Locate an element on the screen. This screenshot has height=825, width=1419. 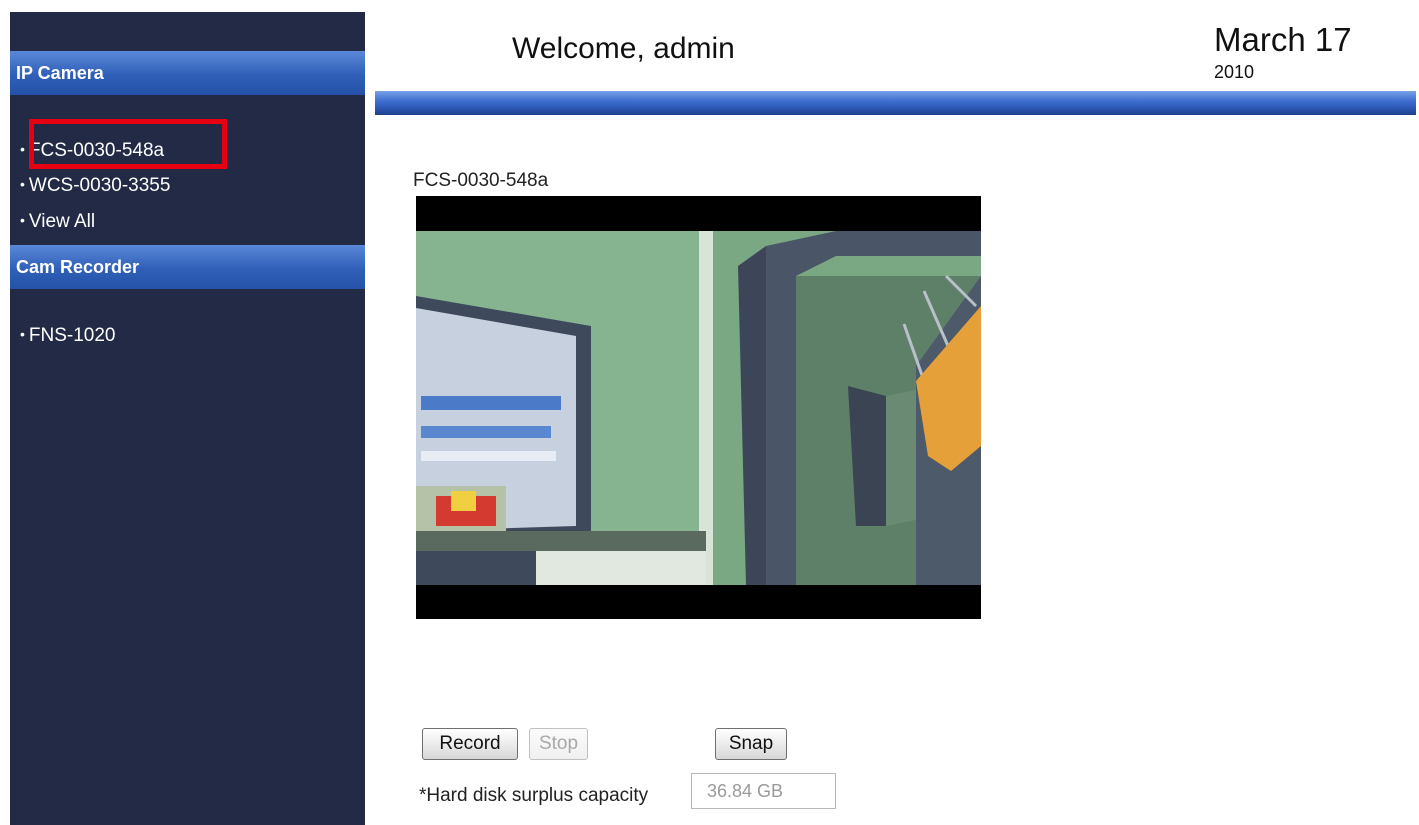
sidebar-item-view-all: • View All is located at coordinates (57, 222).